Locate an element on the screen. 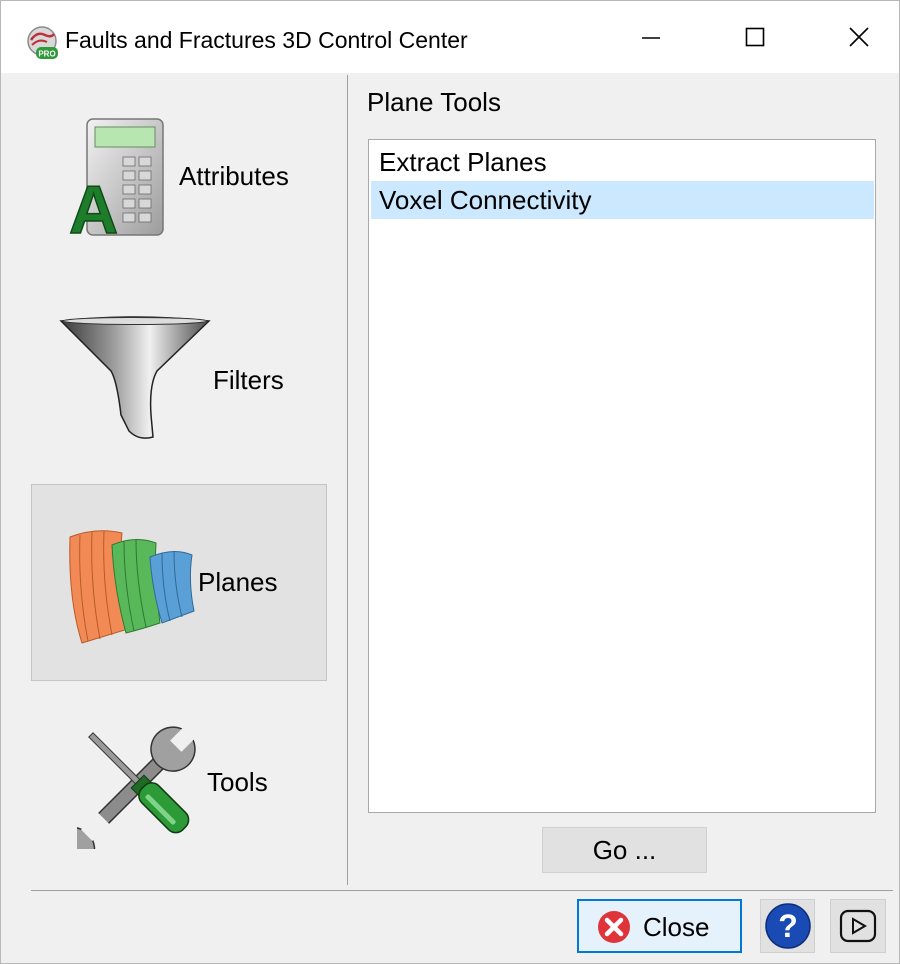 This screenshot has height=964, width=900. funnel-icon is located at coordinates (135, 377).